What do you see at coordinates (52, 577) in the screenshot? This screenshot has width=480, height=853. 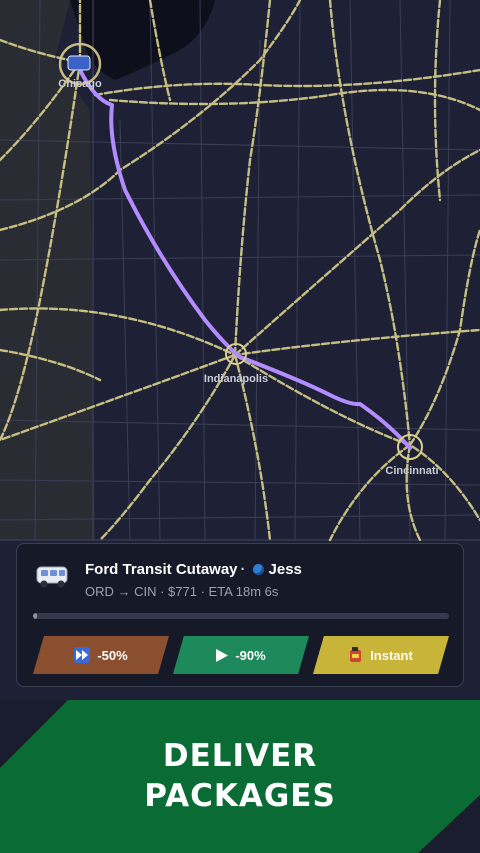 I see `van-icon` at bounding box center [52, 577].